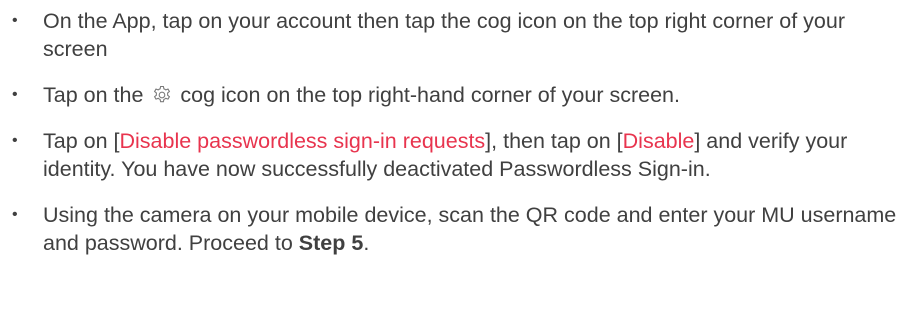 Image resolution: width=915 pixels, height=324 pixels. What do you see at coordinates (658, 141) in the screenshot?
I see `disable-label: Disable` at bounding box center [658, 141].